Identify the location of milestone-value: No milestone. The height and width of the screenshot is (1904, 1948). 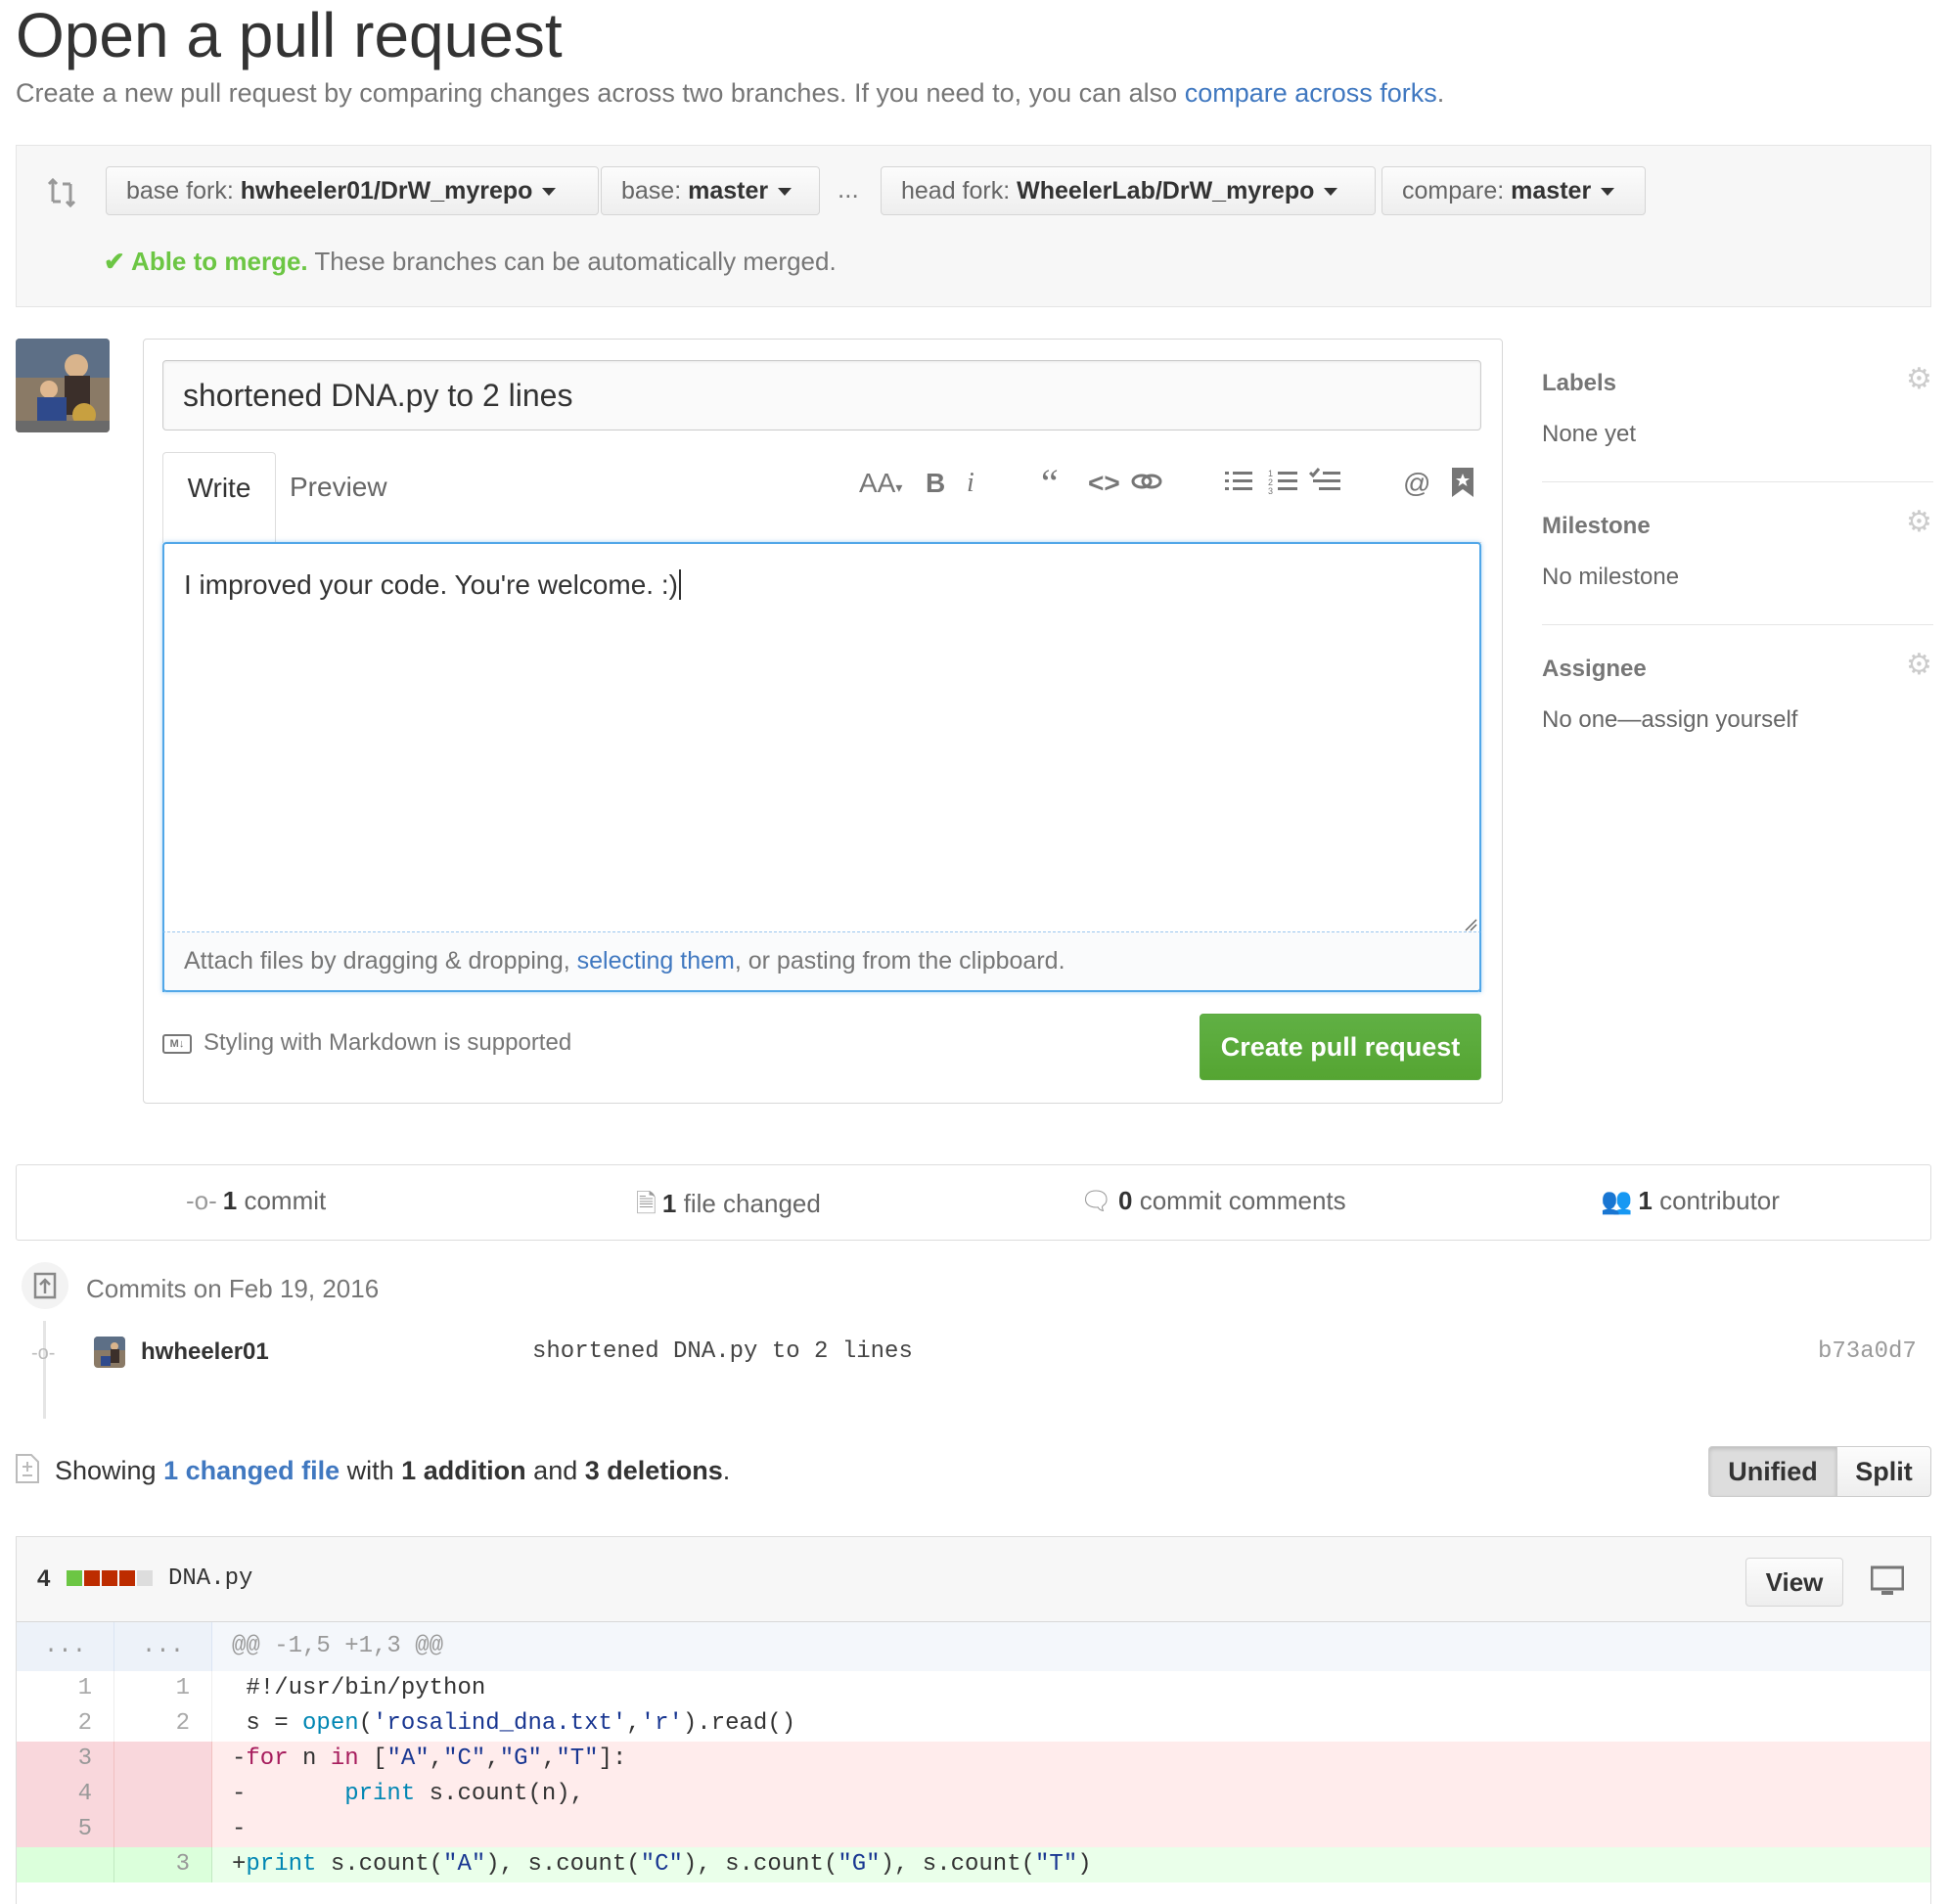
(1611, 577).